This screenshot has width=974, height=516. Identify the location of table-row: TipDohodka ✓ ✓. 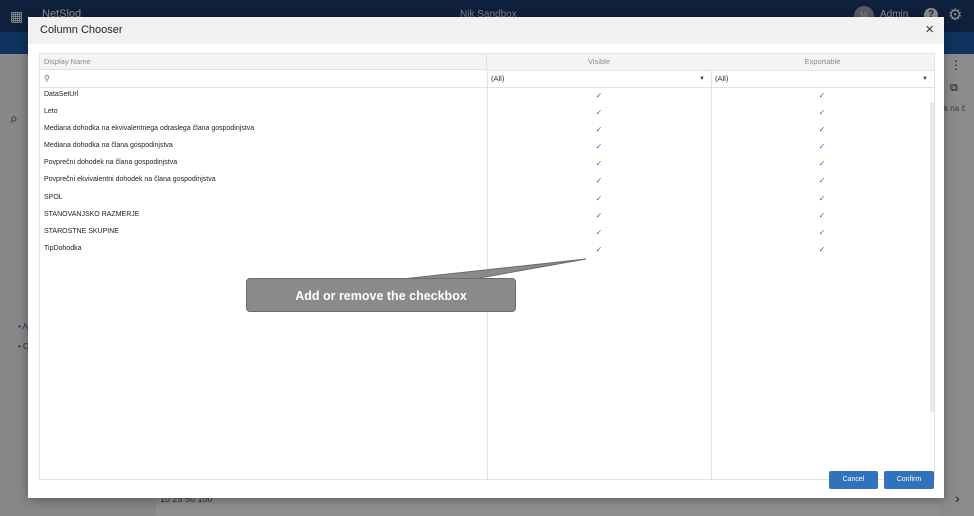
(487, 250).